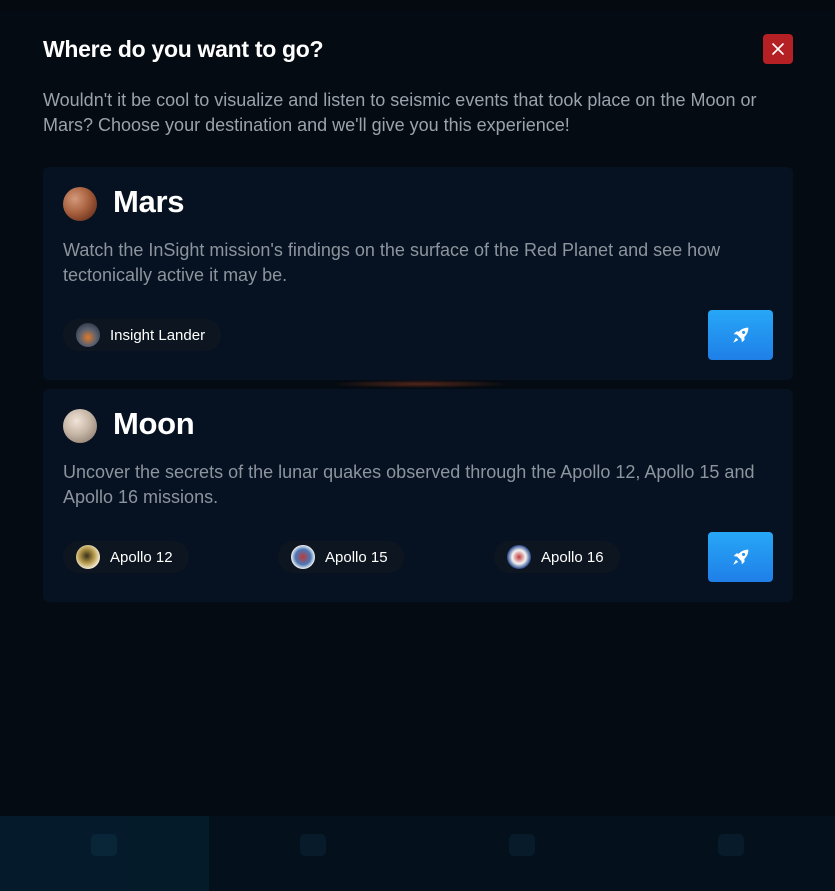 This screenshot has width=835, height=891. Describe the element at coordinates (149, 201) in the screenshot. I see `destination-title: Mars` at that location.